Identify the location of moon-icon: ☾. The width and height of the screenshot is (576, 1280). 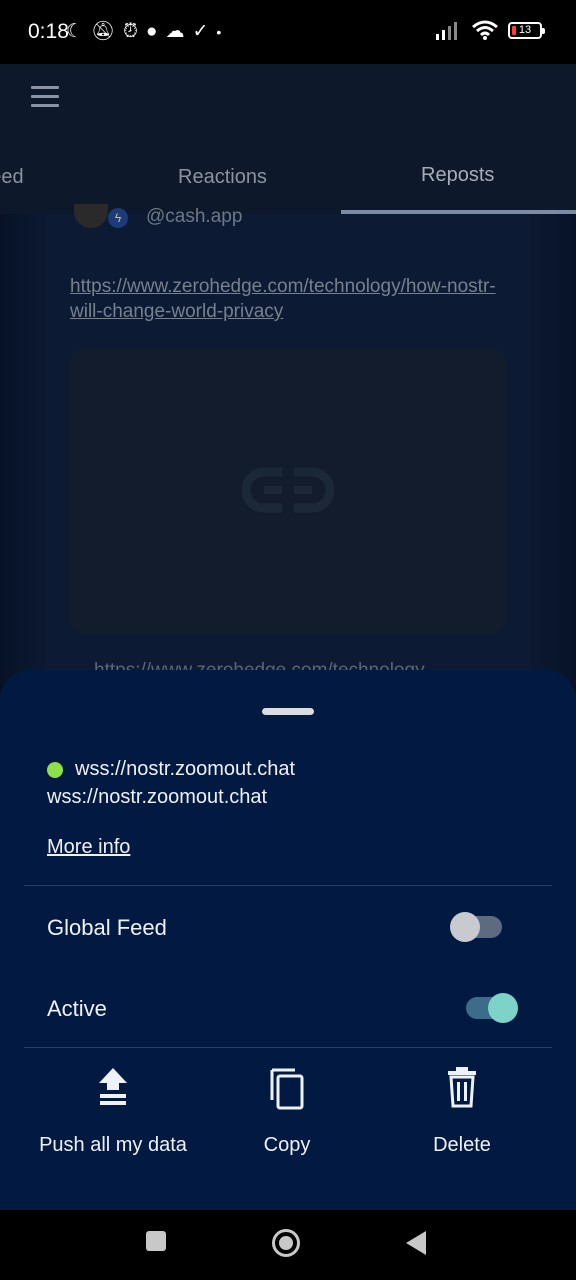
(75, 31).